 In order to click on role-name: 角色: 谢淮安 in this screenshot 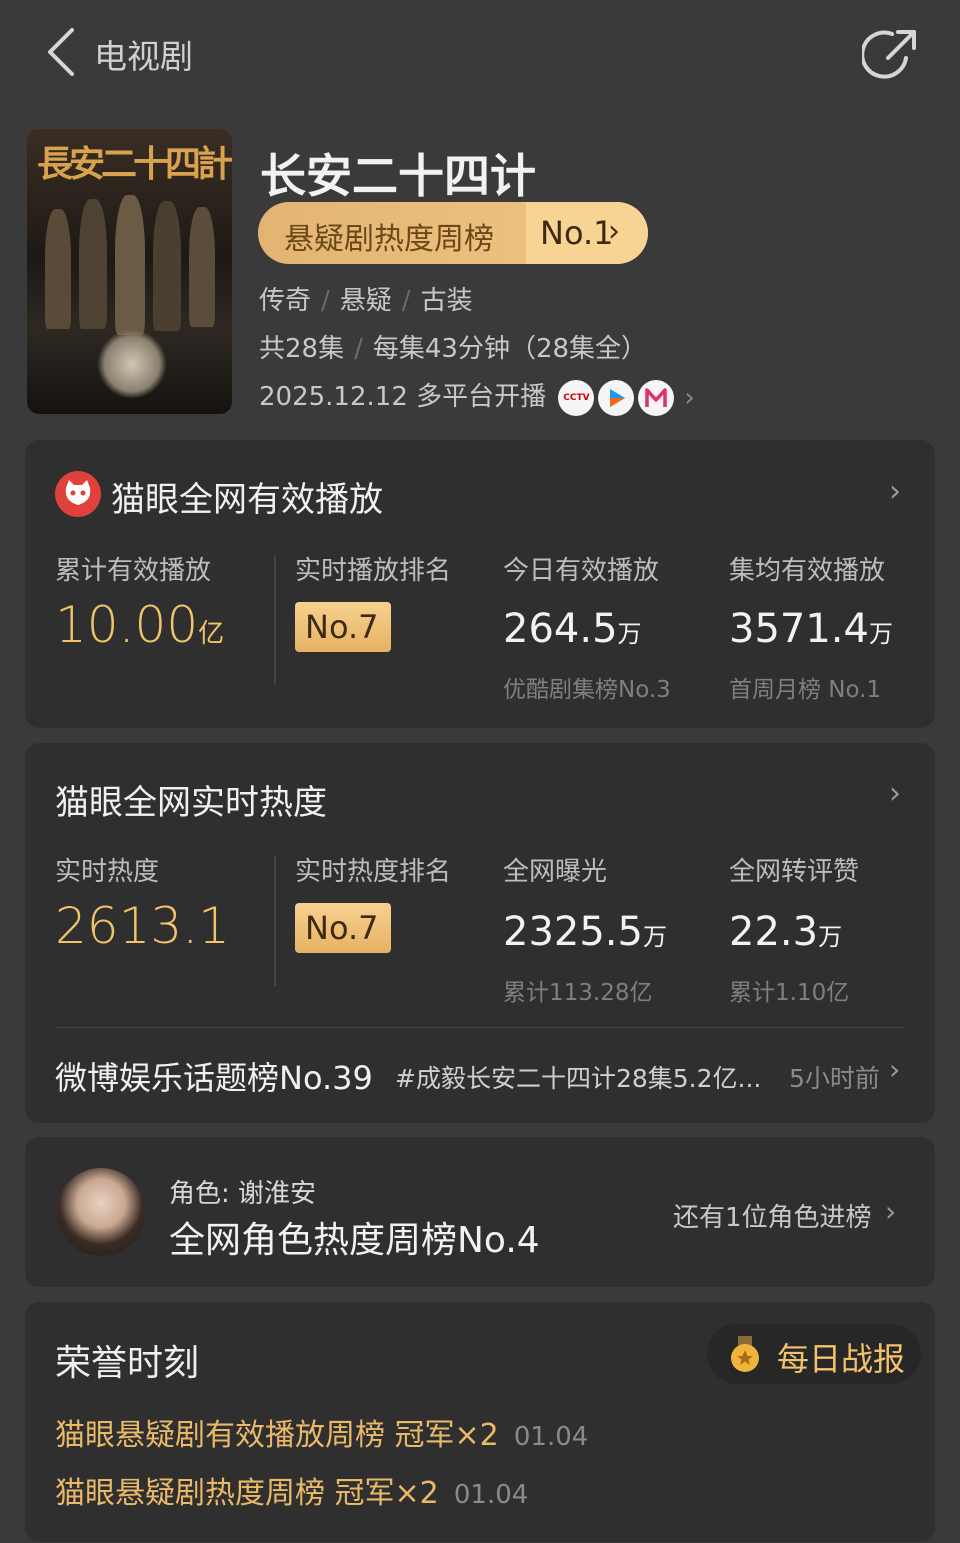, I will do `click(243, 1194)`.